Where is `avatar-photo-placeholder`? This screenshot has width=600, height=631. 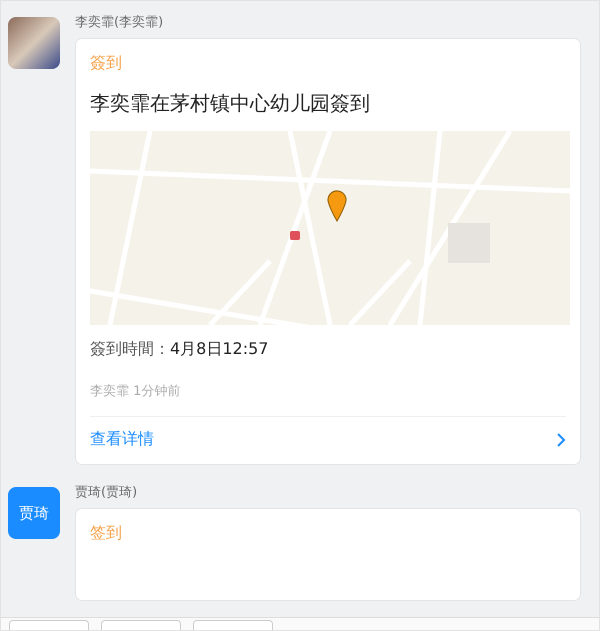 avatar-photo-placeholder is located at coordinates (34, 43).